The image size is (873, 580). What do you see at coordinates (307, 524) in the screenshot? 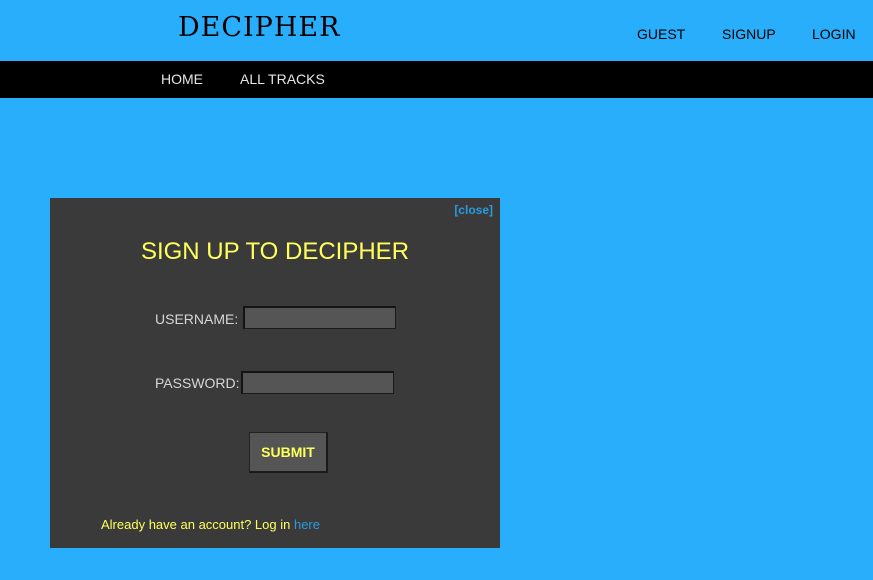
I see `login-here-link: here` at bounding box center [307, 524].